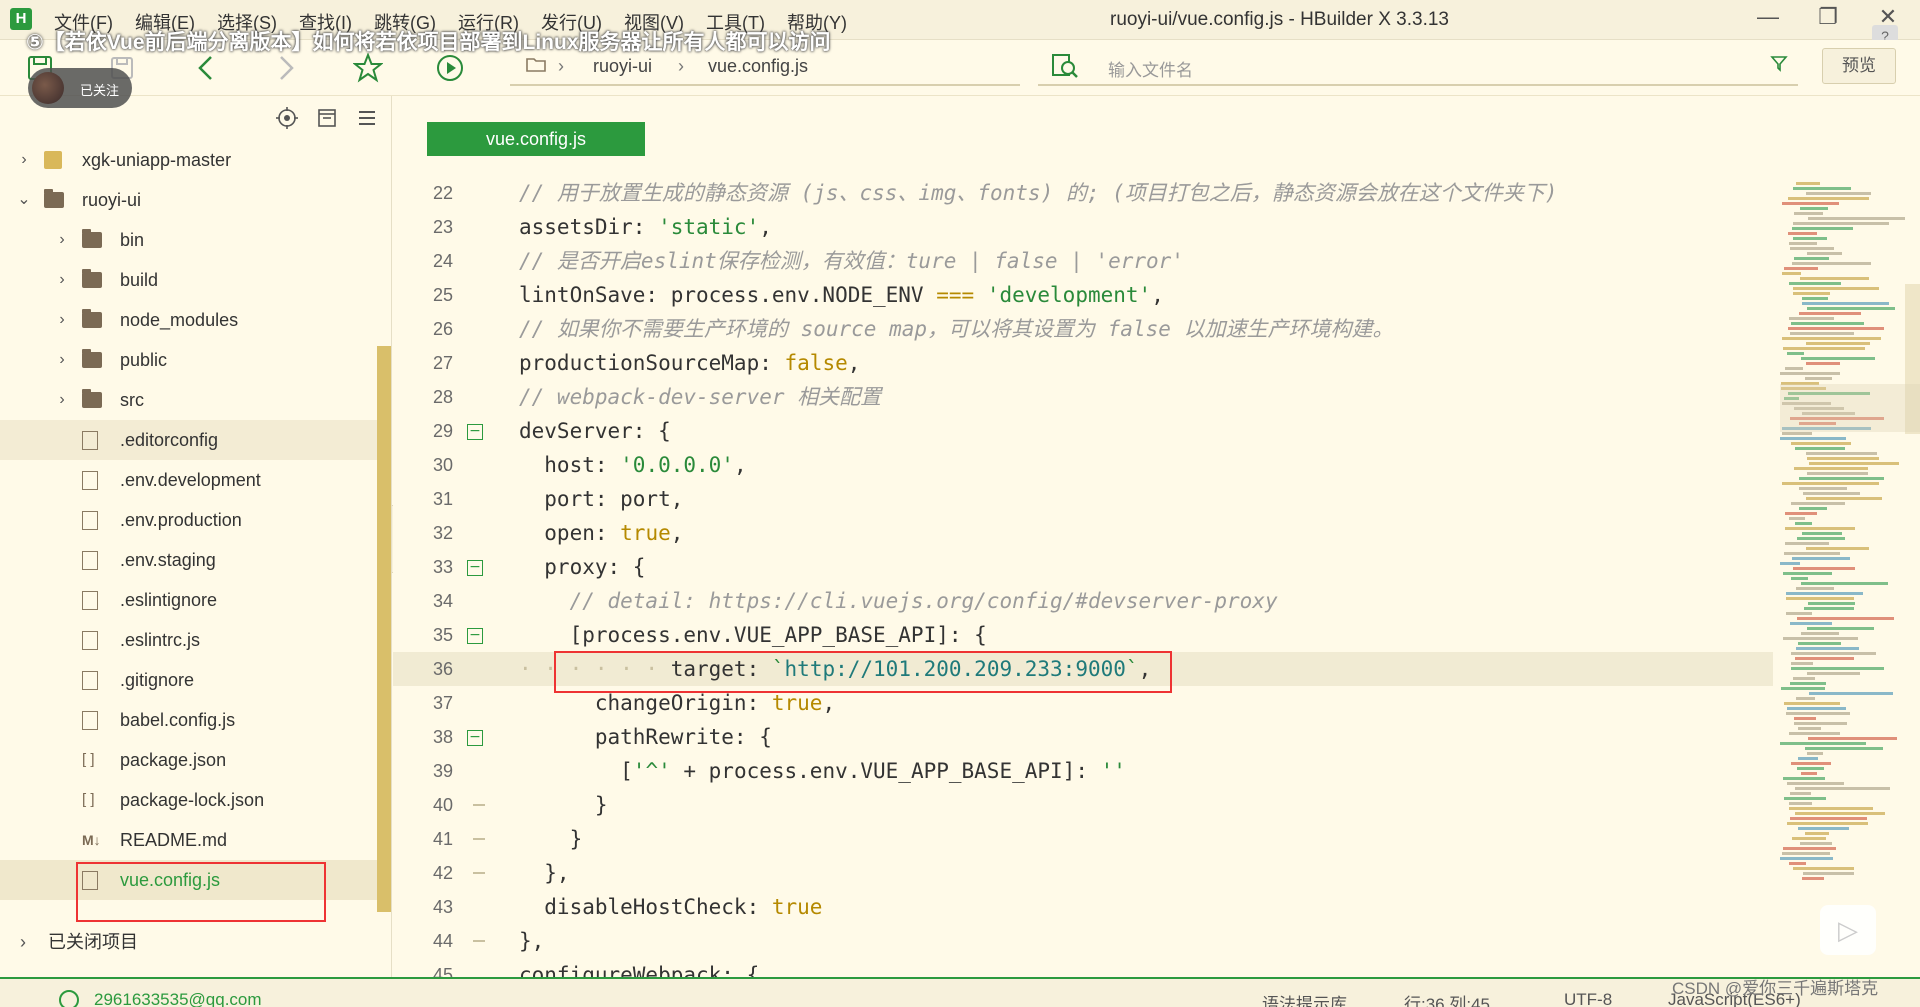 This screenshot has width=1920, height=1007. What do you see at coordinates (189, 640) in the screenshot?
I see `tree-item: .eslintrc.js` at bounding box center [189, 640].